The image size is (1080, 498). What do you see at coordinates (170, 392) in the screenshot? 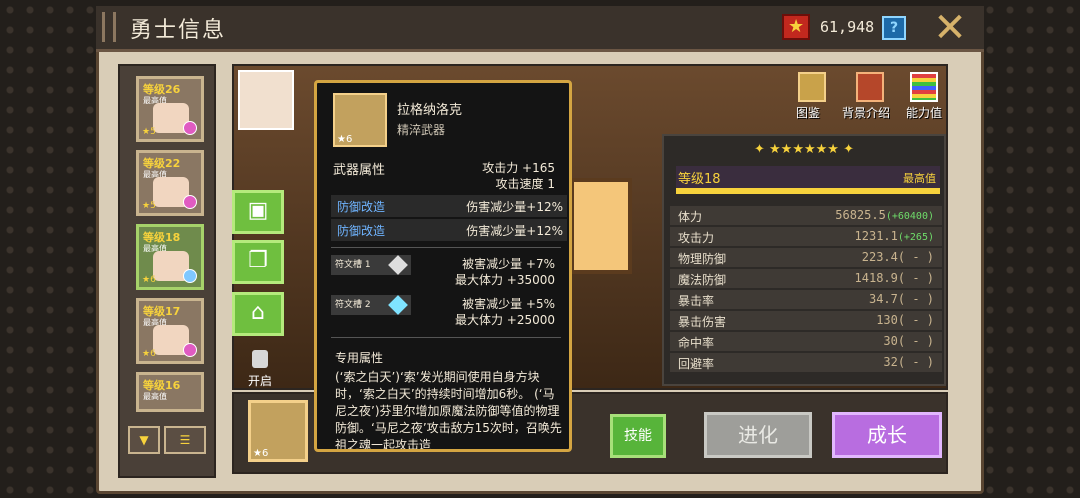
I see `hero-card: 等级16 最高值` at bounding box center [170, 392].